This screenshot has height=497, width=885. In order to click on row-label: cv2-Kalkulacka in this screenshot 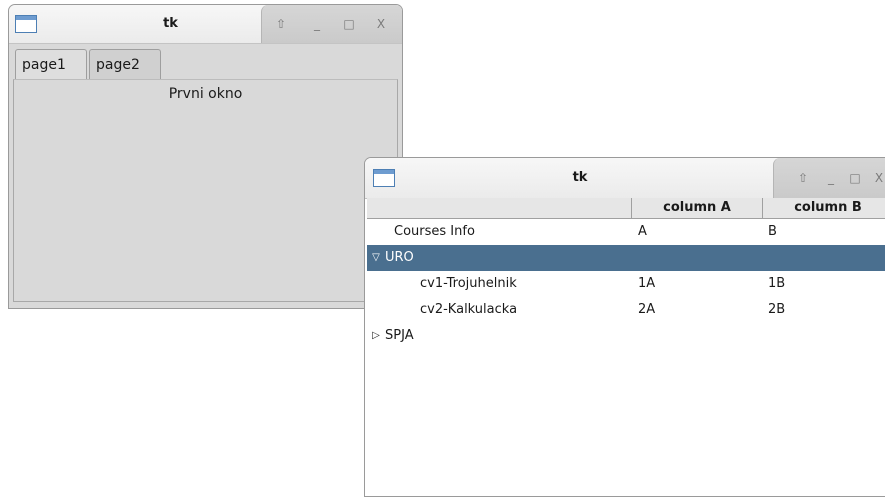, I will do `click(469, 309)`.